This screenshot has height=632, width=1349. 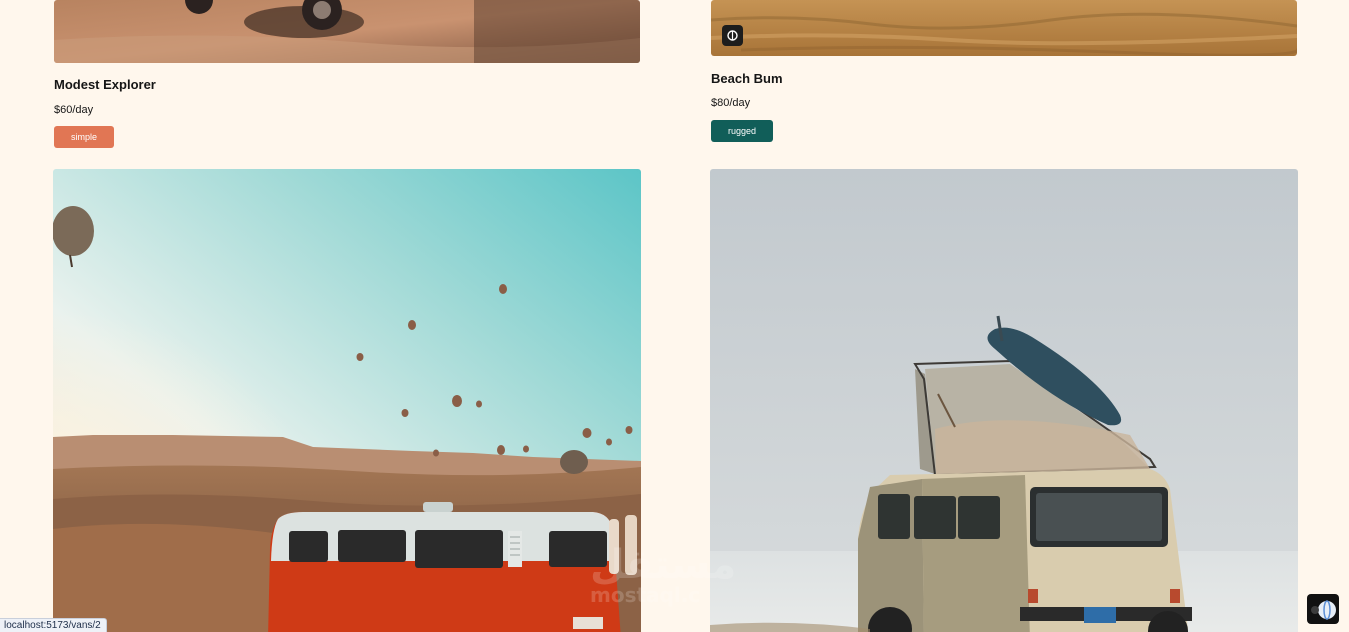 I want to click on van-price: $80/day, so click(x=731, y=103).